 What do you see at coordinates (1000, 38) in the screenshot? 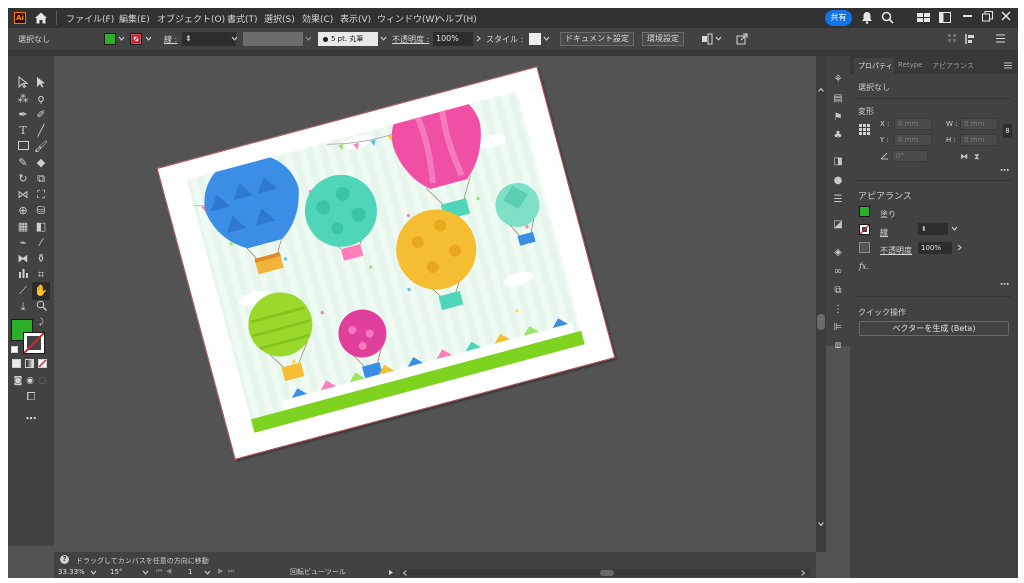
I see `hamburger-menu-icon` at bounding box center [1000, 38].